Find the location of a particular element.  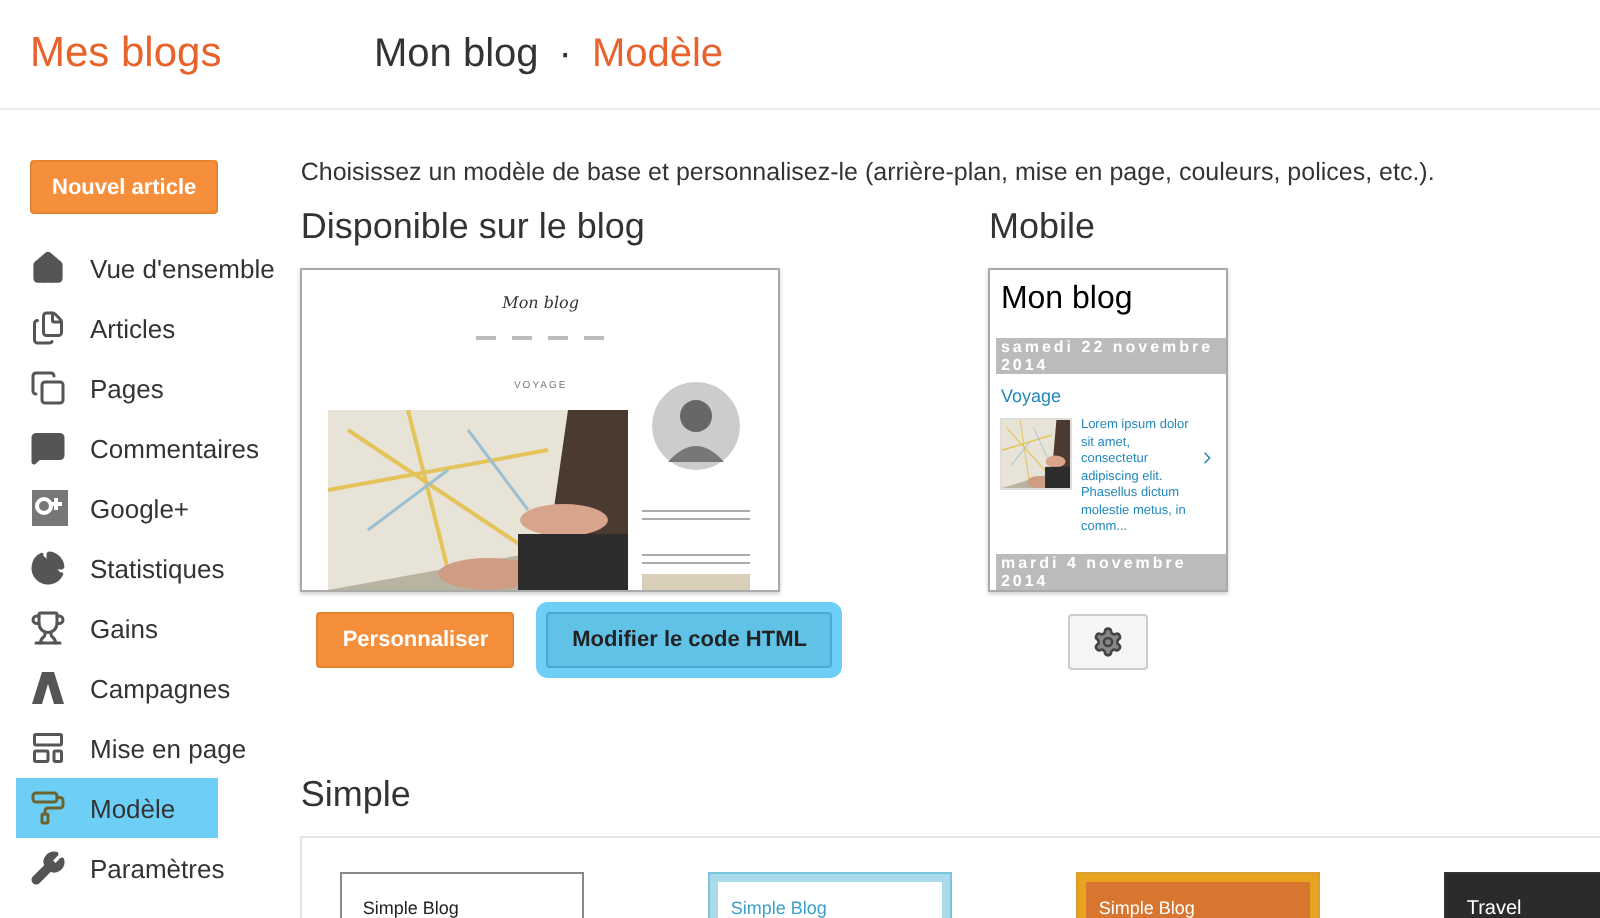

template-thumbnail: Simple Blog is located at coordinates (462, 895).